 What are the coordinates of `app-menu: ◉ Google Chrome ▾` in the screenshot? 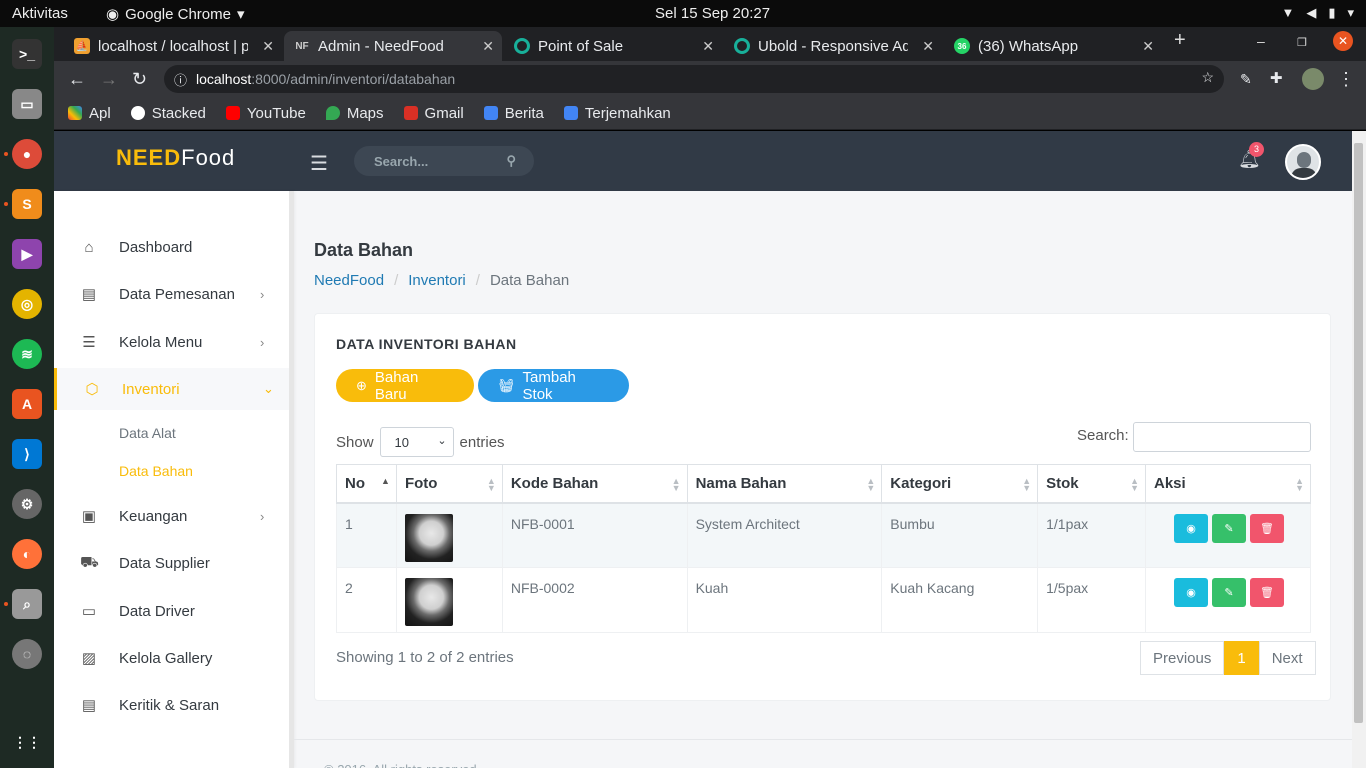 It's located at (175, 14).